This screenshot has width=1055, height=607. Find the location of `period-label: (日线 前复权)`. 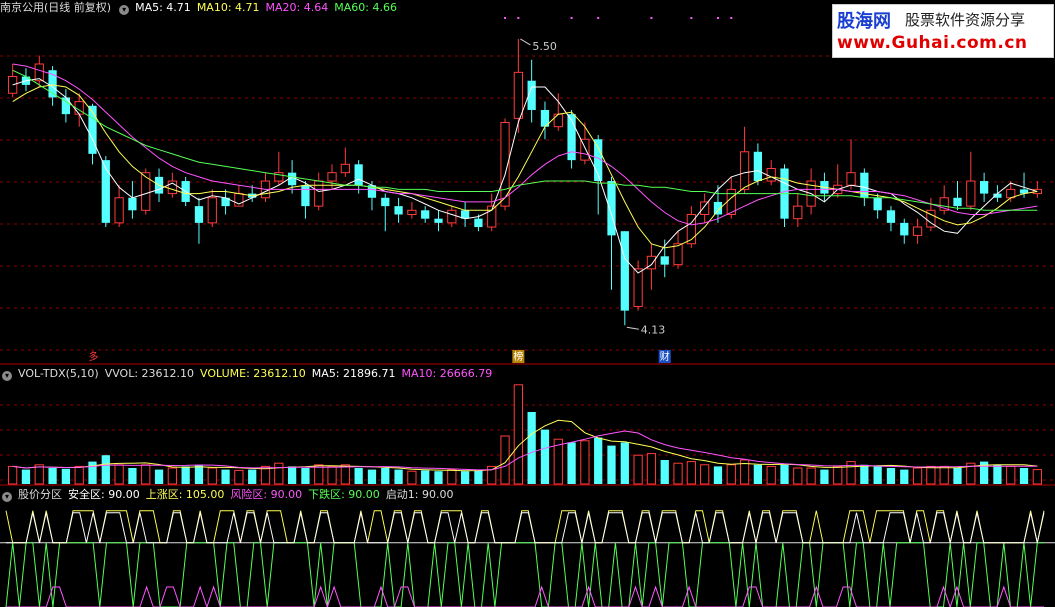

period-label: (日线 前复权) is located at coordinates (78, 7).